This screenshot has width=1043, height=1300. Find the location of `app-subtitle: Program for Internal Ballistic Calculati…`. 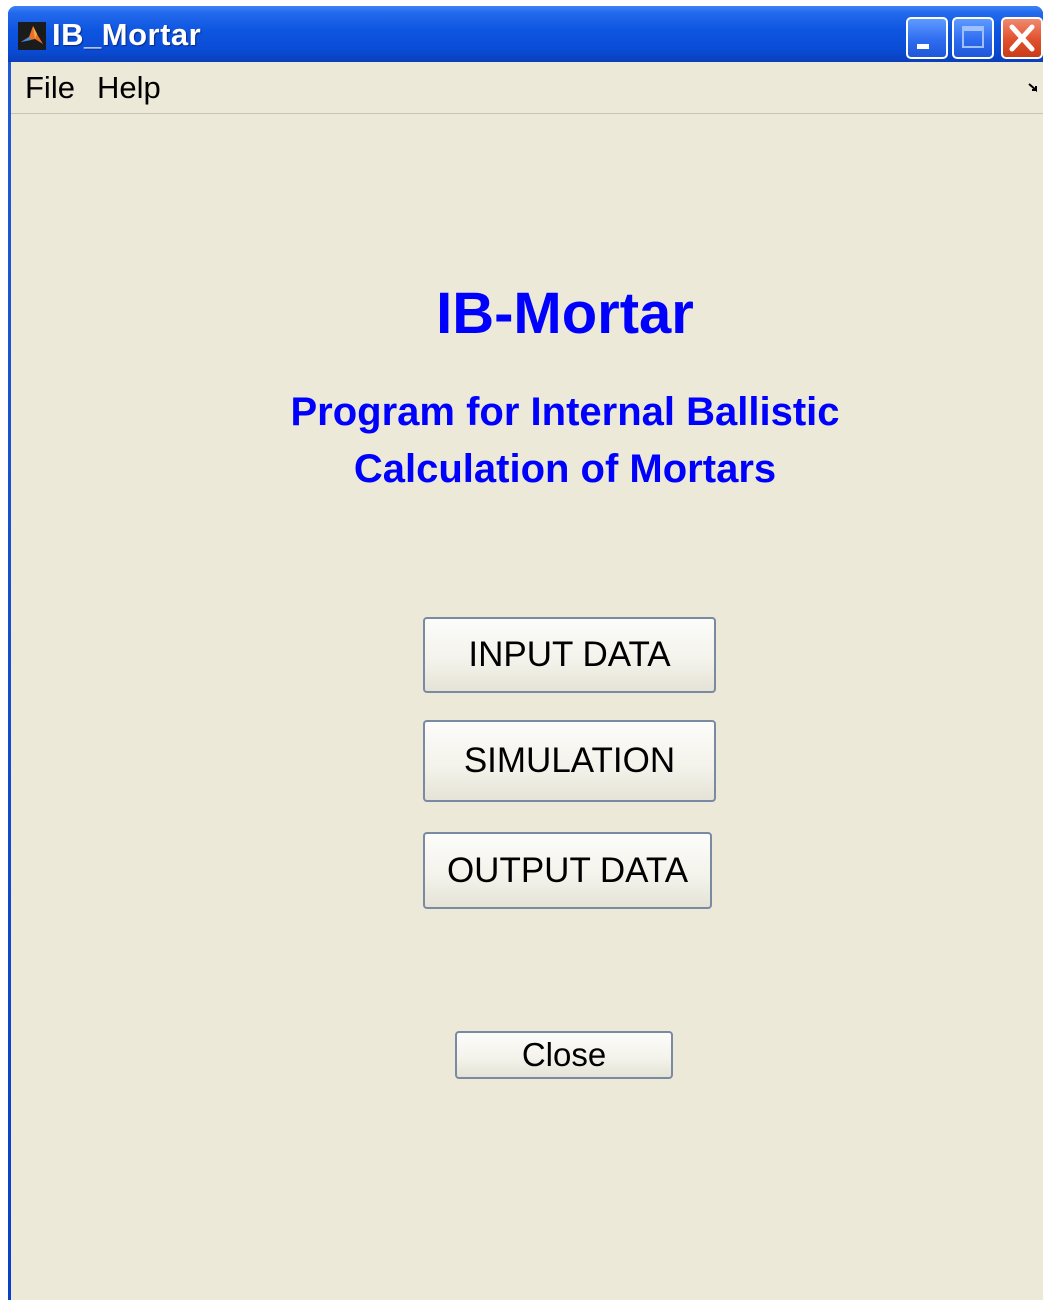

app-subtitle: Program for Internal Ballistic Calculati… is located at coordinates (527, 441).